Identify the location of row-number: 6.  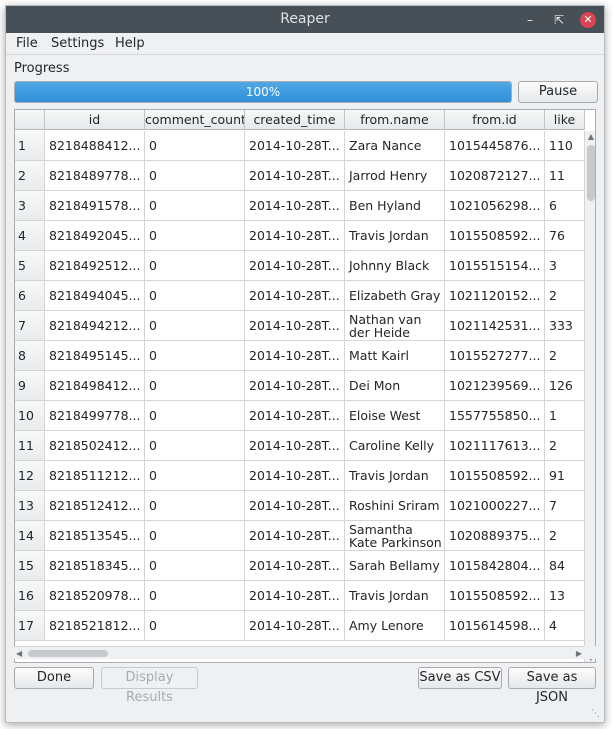
(30, 296).